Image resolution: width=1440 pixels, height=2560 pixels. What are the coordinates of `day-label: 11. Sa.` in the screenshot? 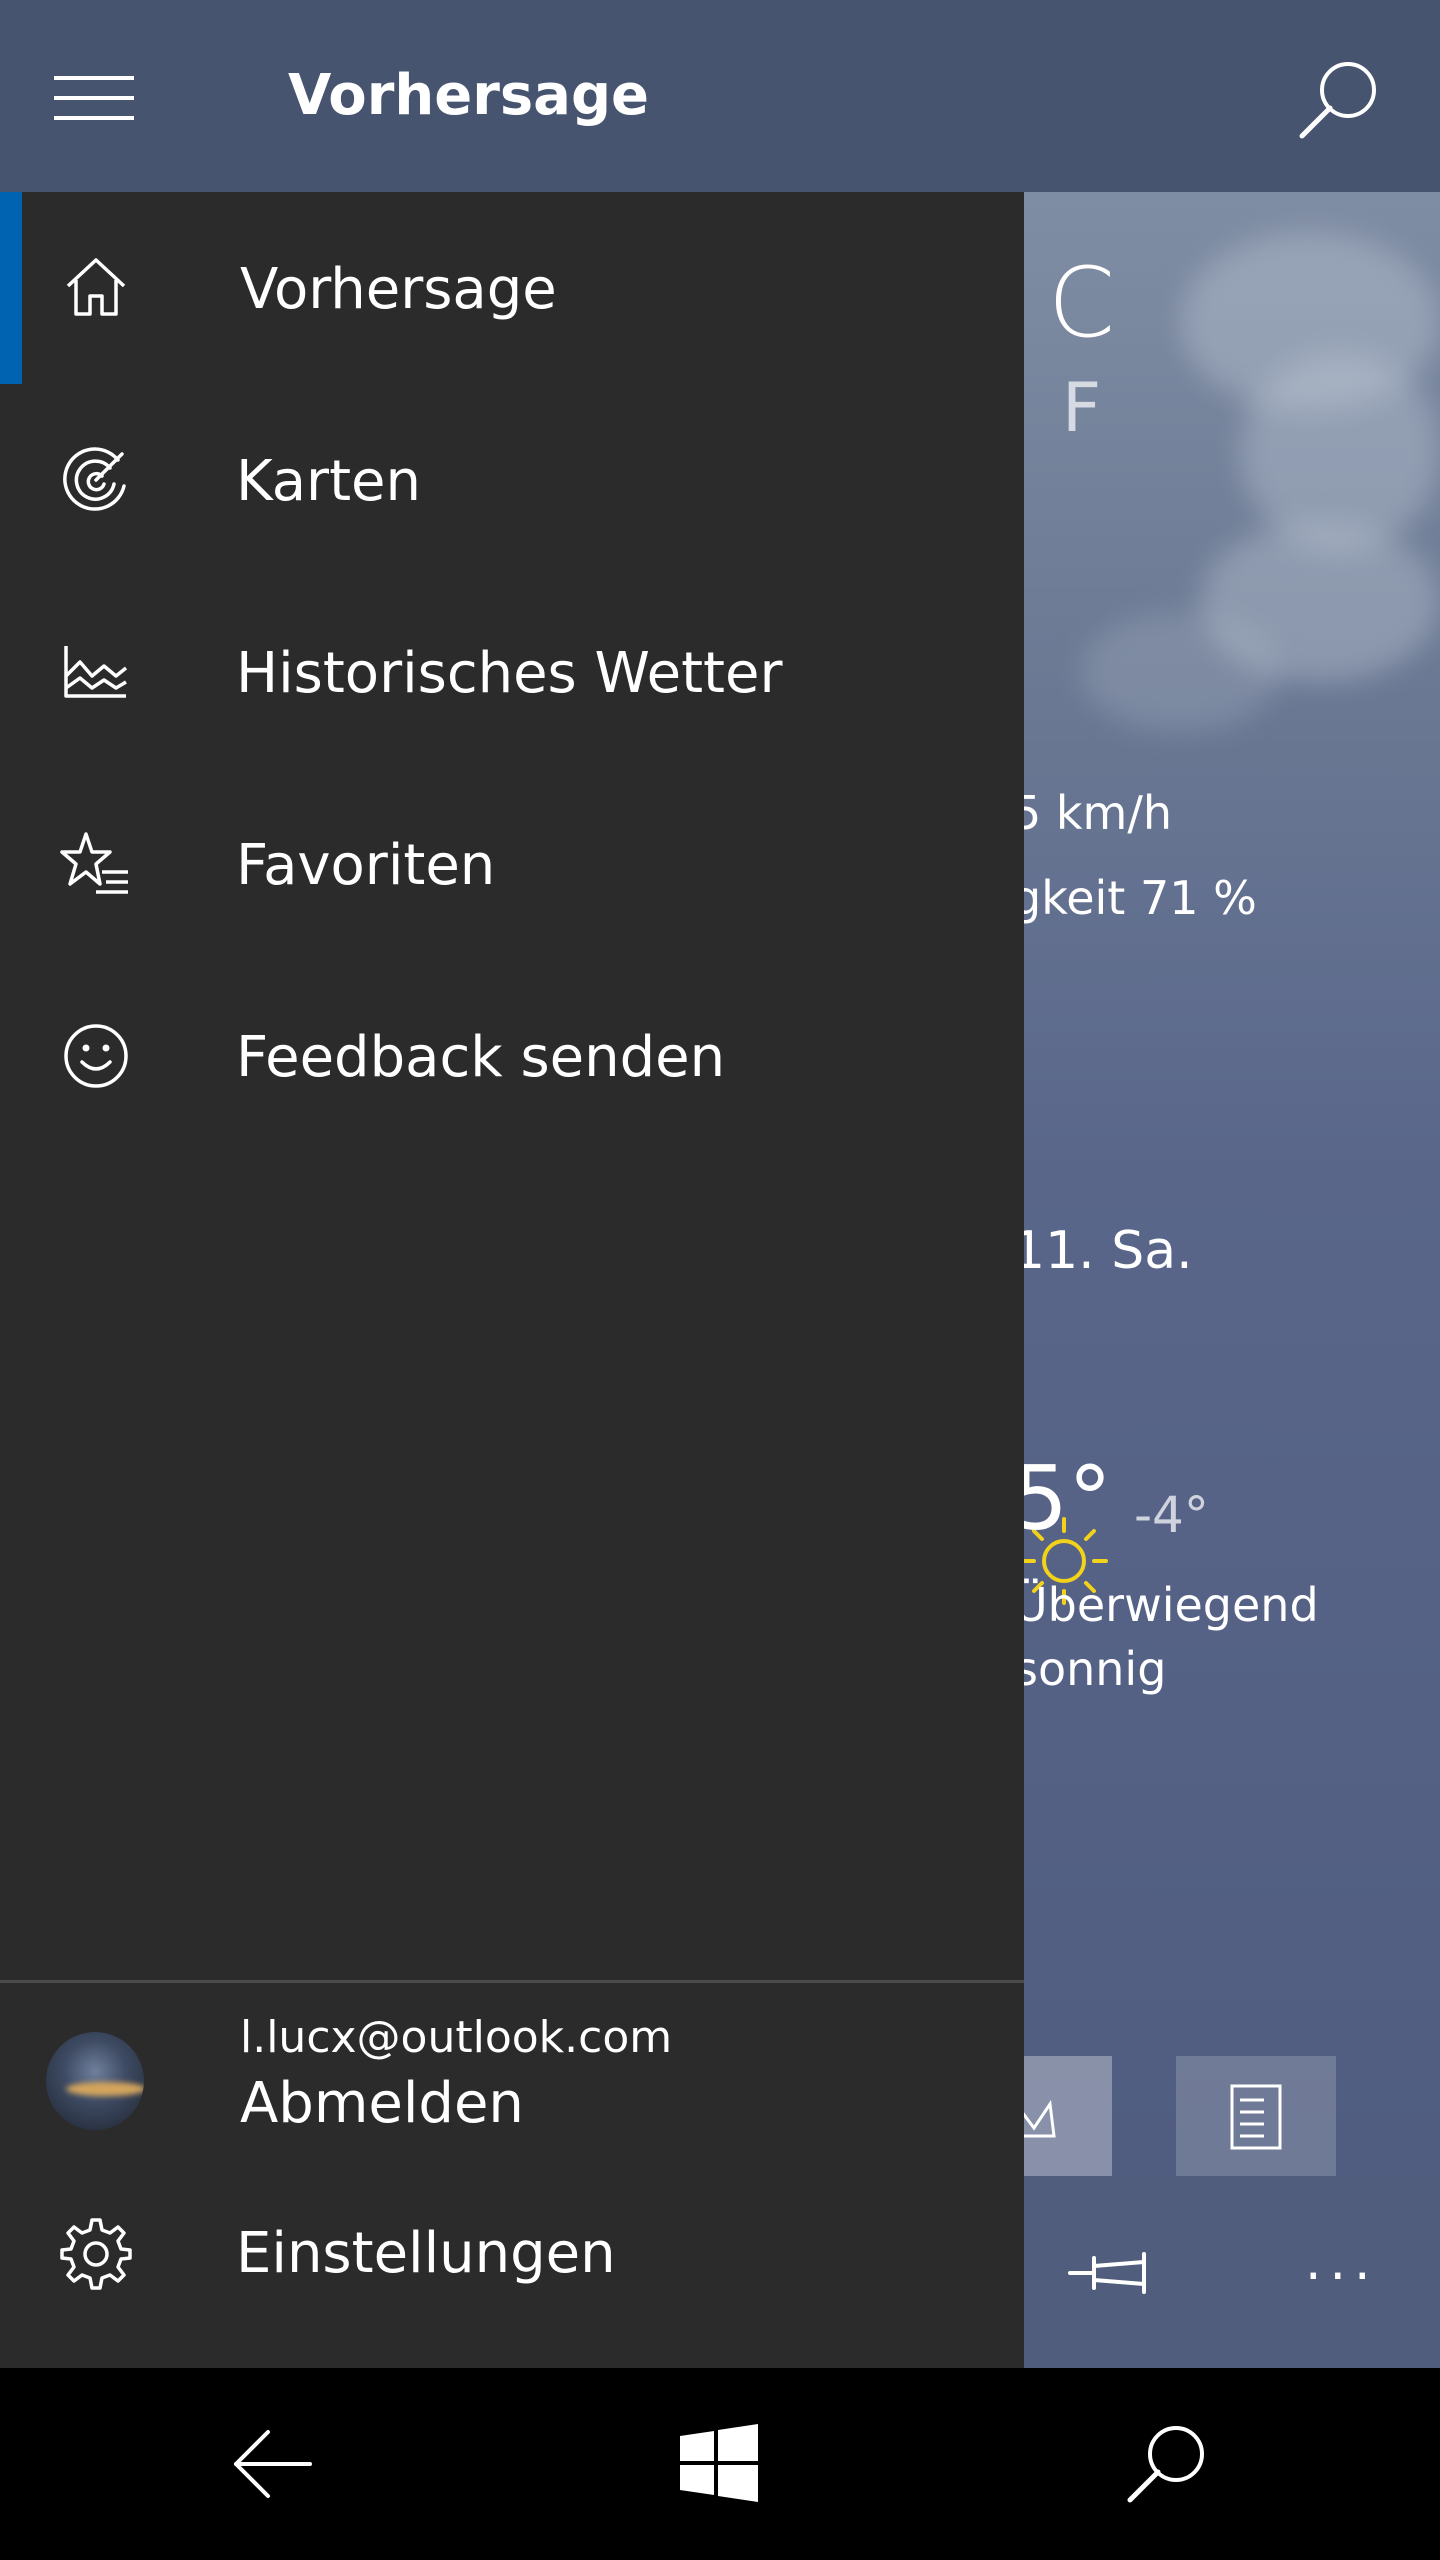 It's located at (1102, 1251).